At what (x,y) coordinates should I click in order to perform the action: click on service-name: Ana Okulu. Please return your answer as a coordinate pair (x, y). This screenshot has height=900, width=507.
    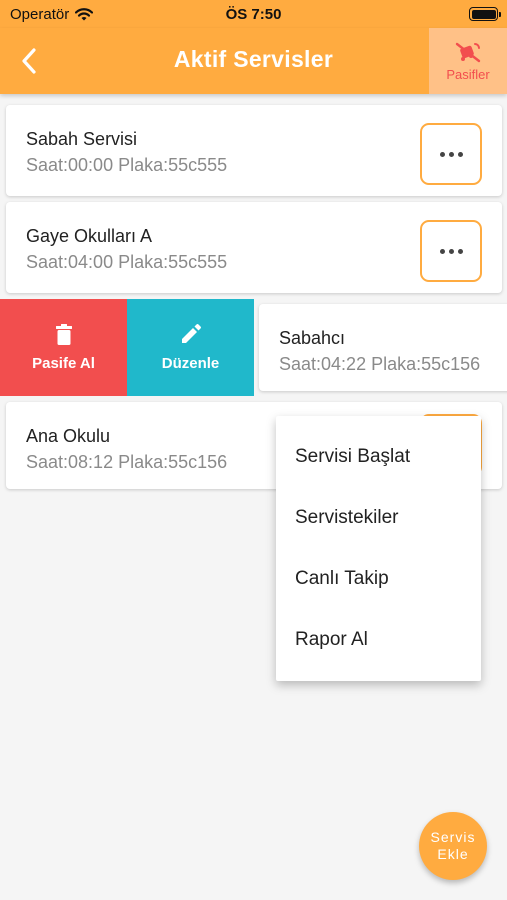
    Looking at the image, I should click on (68, 436).